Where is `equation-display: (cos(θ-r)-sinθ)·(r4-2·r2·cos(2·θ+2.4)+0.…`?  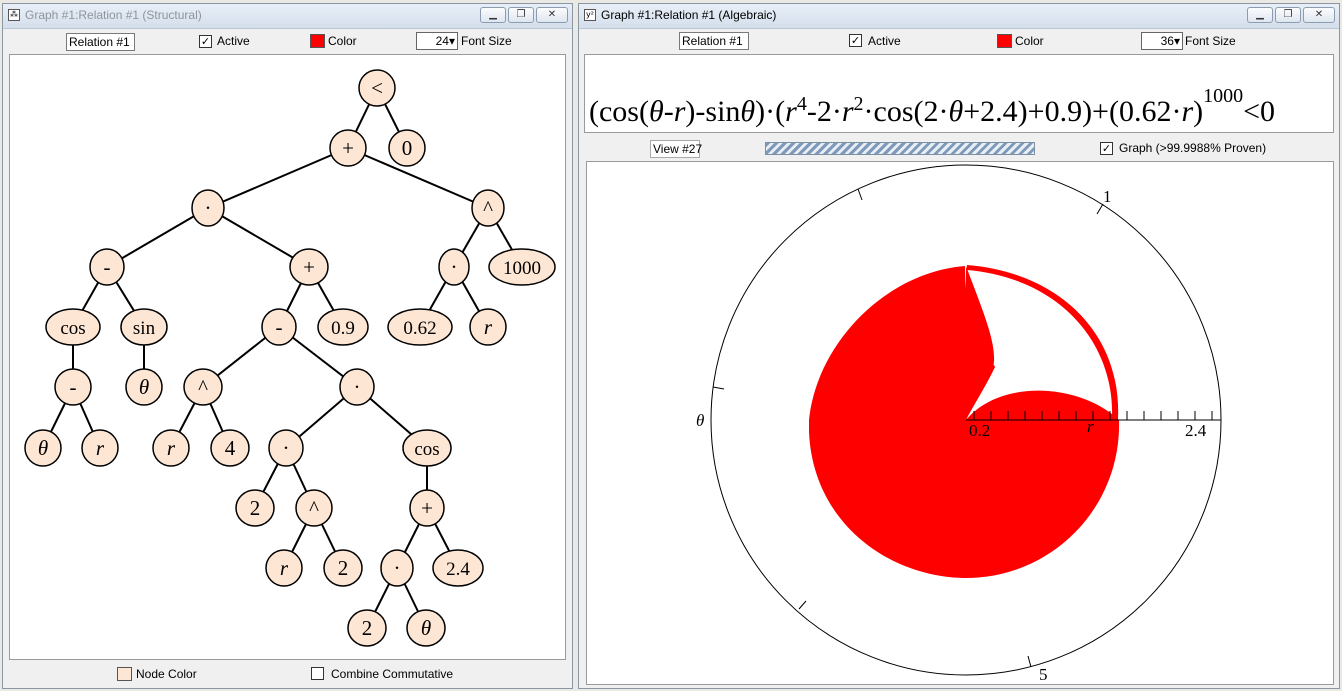
equation-display: (cos(θ-r)-sinθ)·(r4-2·r2·cos(2·θ+2.4)+0.… is located at coordinates (932, 106).